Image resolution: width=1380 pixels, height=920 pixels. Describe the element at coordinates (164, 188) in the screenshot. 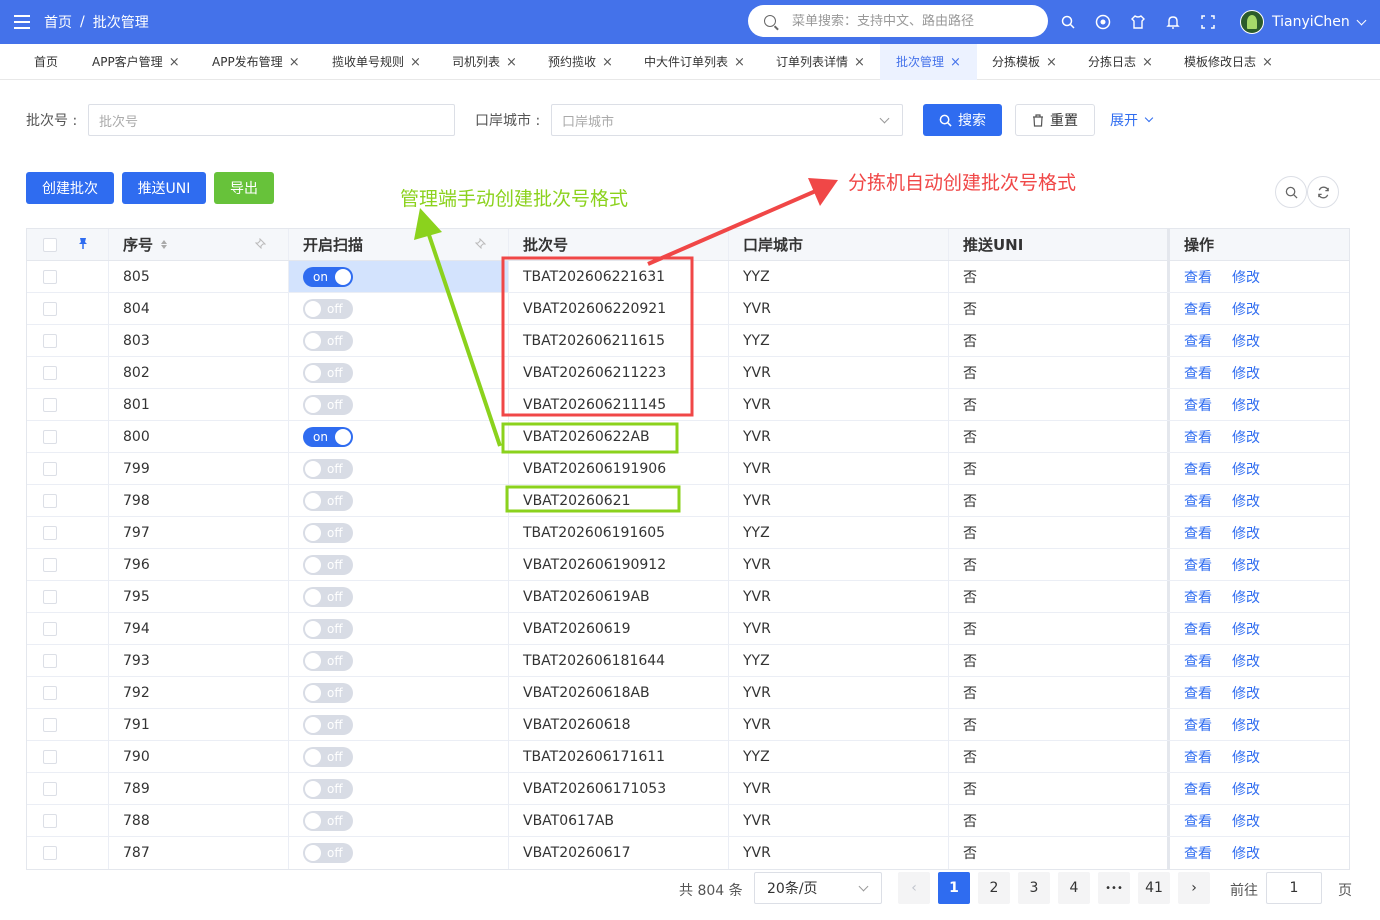

I see `push-uni-button: 推送UNI` at that location.